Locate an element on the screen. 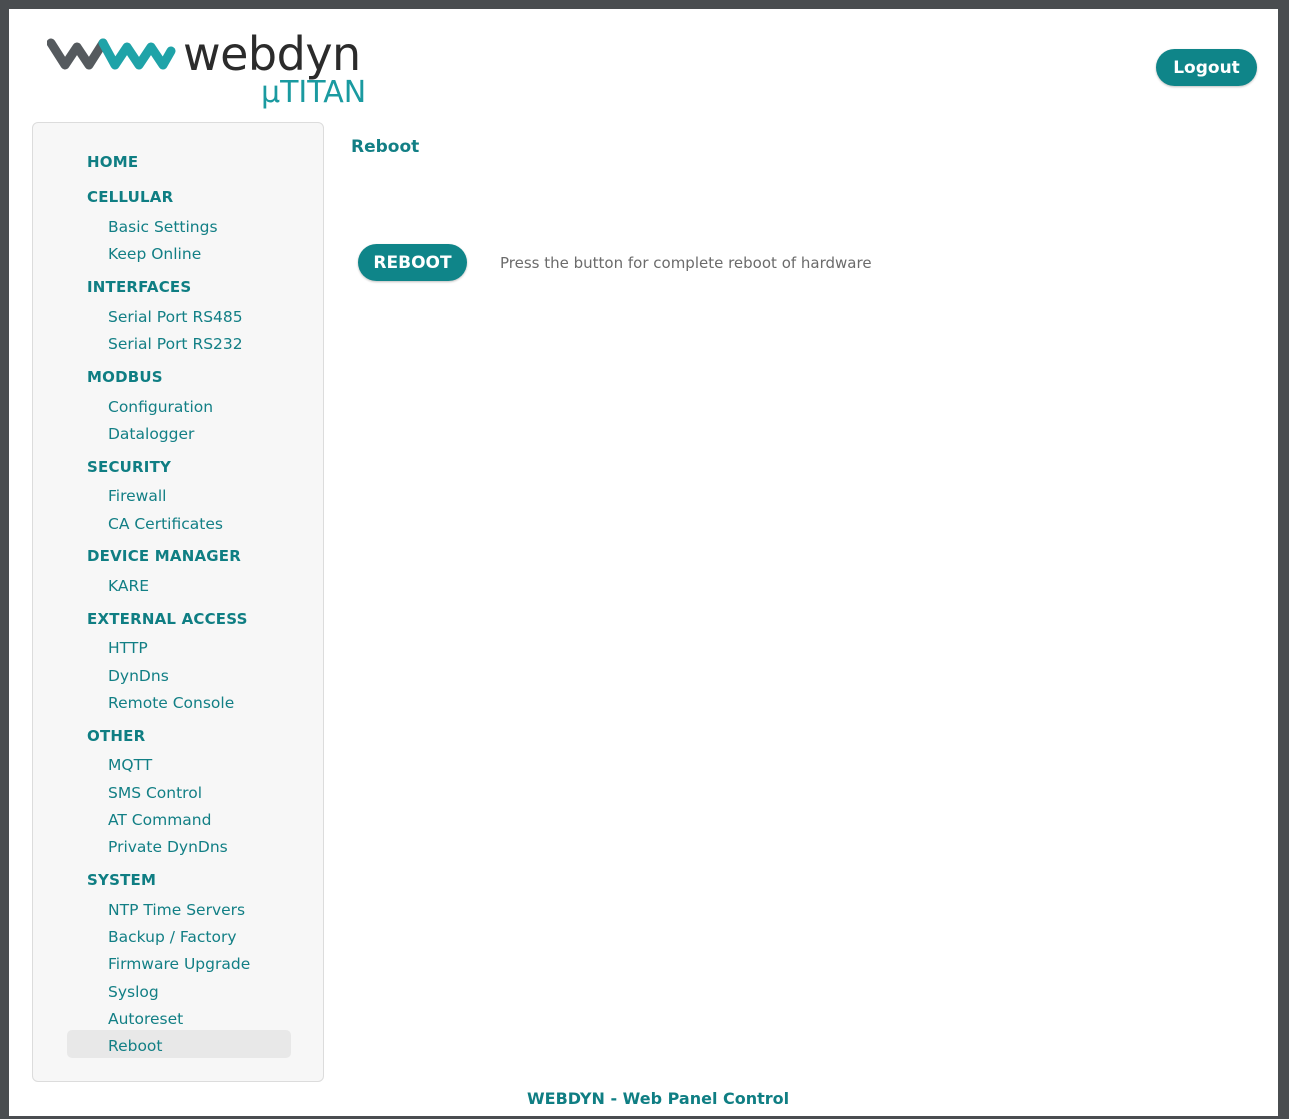  sidebar-item-serial-rs232: Serial Port RS232 is located at coordinates (175, 344).